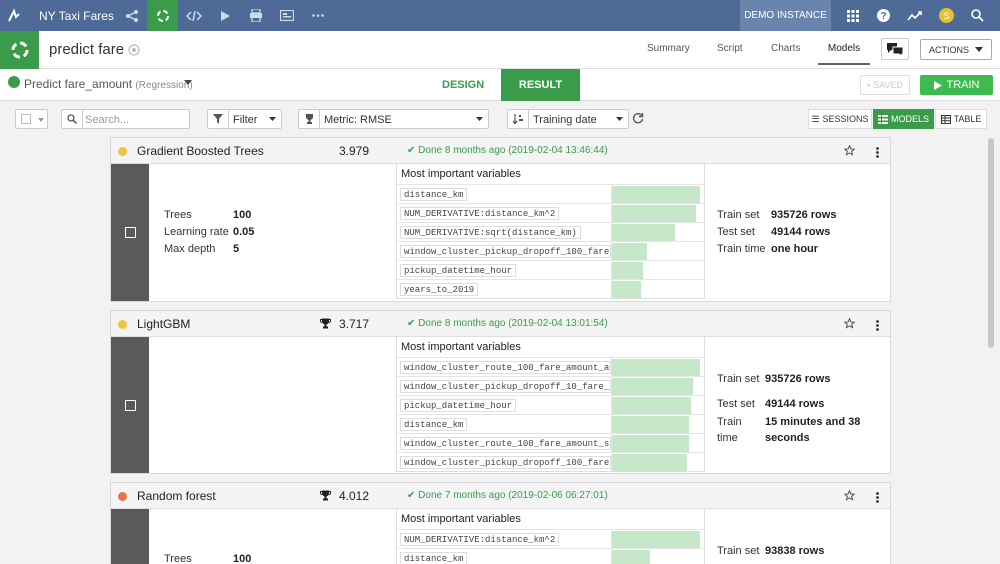 Image resolution: width=1000 pixels, height=564 pixels. What do you see at coordinates (208, 214) in the screenshot?
I see `param-row: Trees 100` at bounding box center [208, 214].